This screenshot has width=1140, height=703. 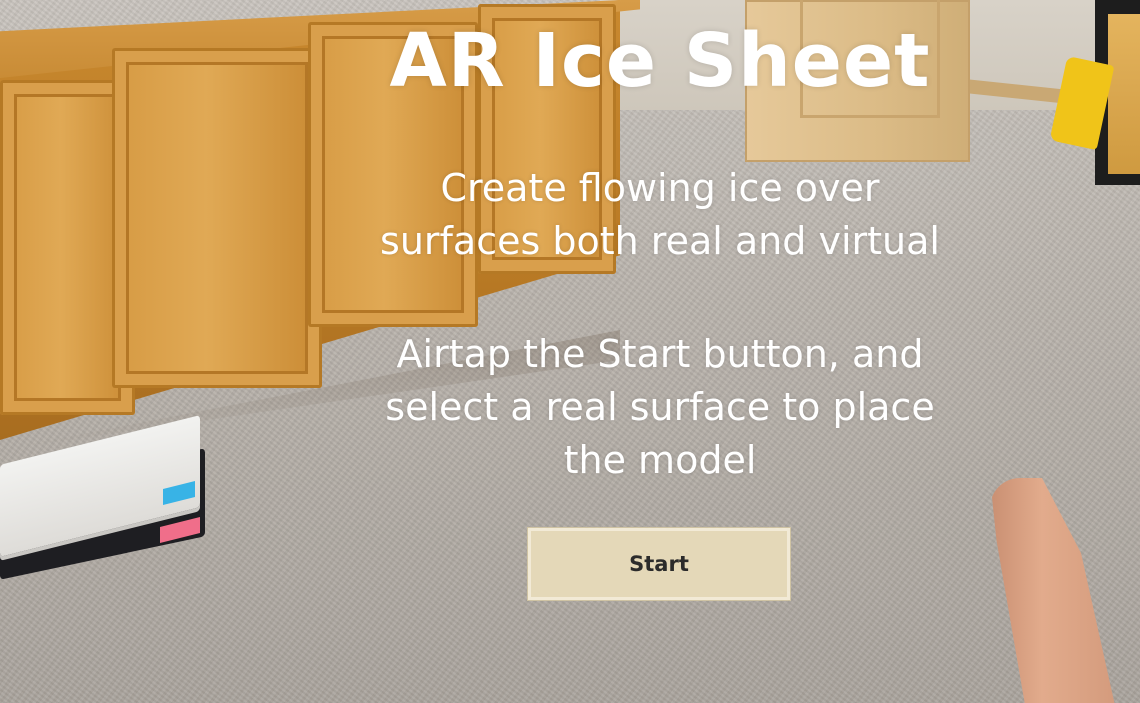 I want to click on start-button-label: Start, so click(x=659, y=564).